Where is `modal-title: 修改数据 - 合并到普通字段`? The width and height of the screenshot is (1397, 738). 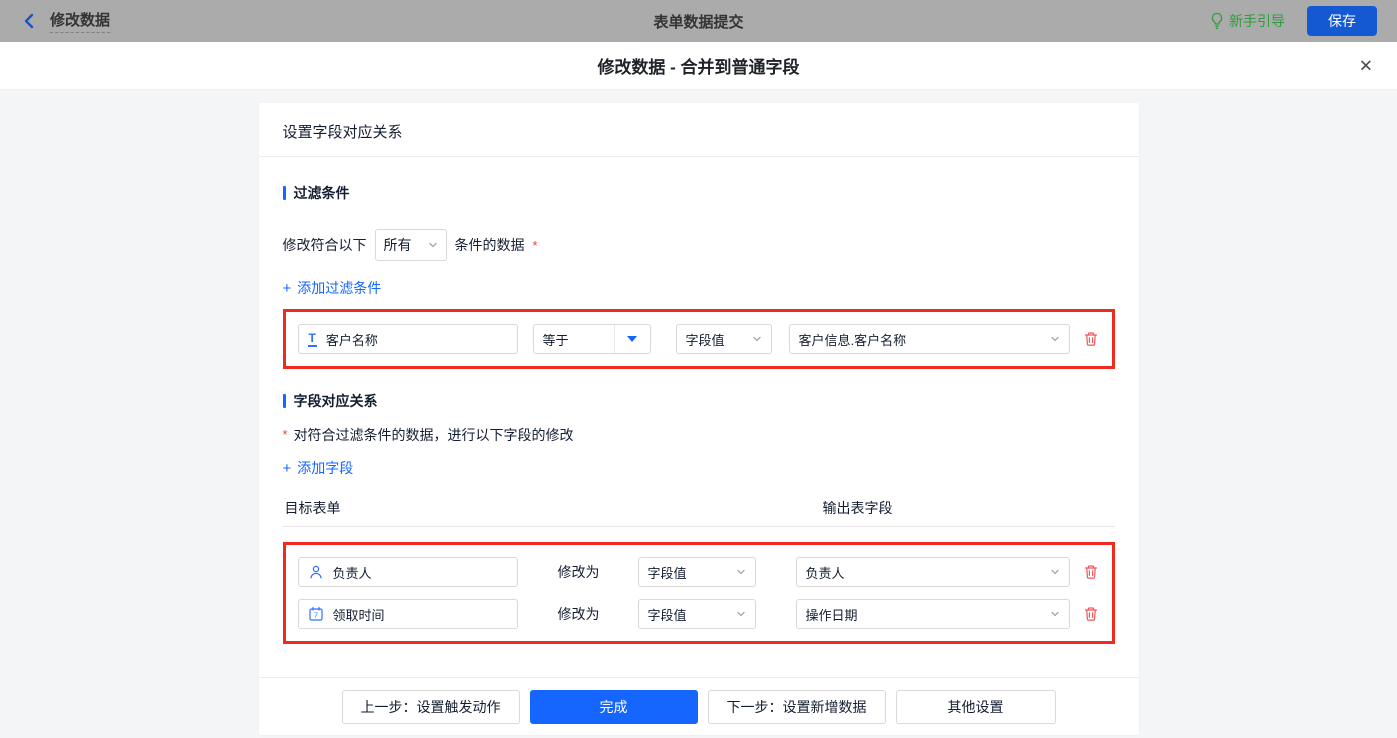 modal-title: 修改数据 - 合并到普通字段 is located at coordinates (698, 67).